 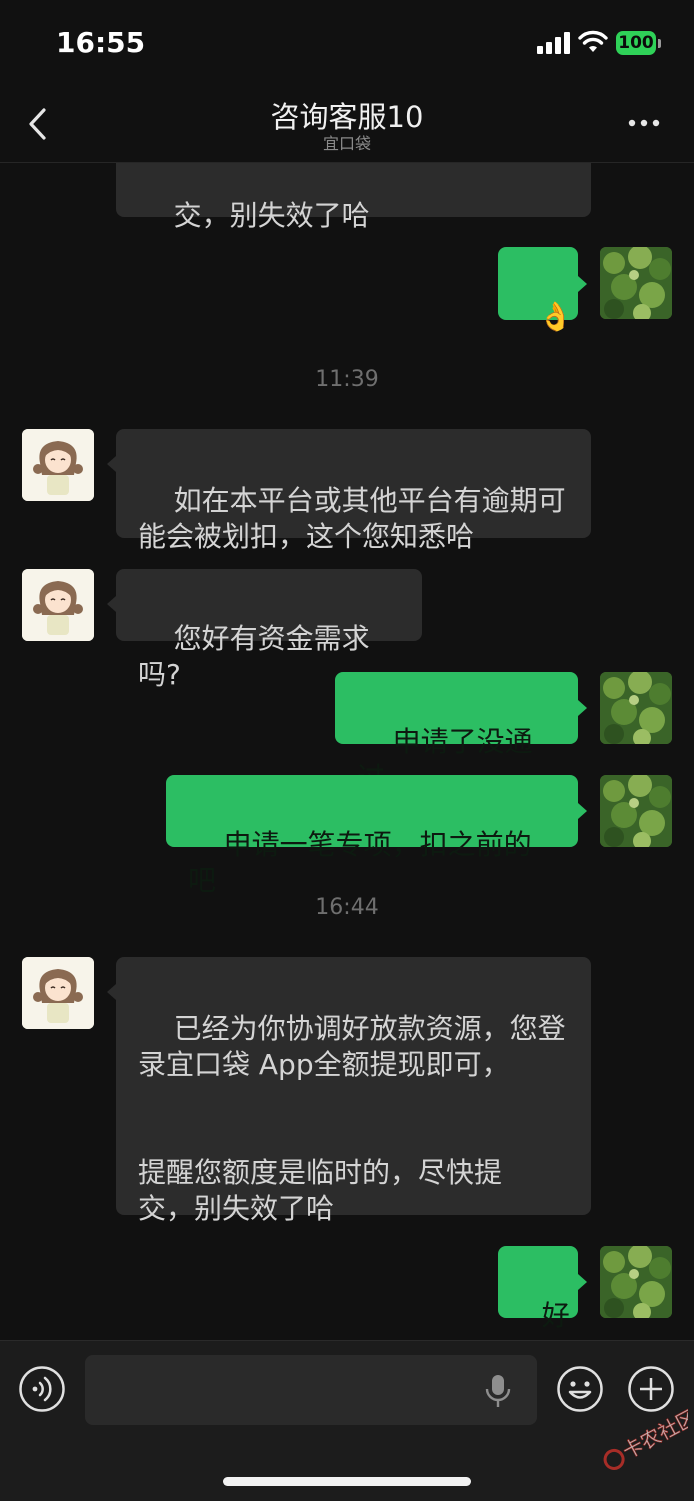 What do you see at coordinates (346, 143) in the screenshot?
I see `chat-subtitle: 宜口袋` at bounding box center [346, 143].